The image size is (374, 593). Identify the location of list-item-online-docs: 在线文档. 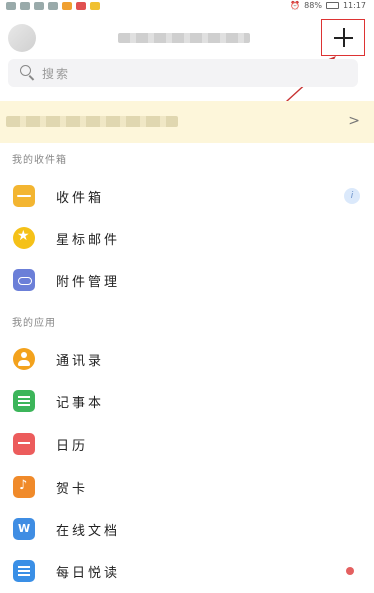
(187, 529).